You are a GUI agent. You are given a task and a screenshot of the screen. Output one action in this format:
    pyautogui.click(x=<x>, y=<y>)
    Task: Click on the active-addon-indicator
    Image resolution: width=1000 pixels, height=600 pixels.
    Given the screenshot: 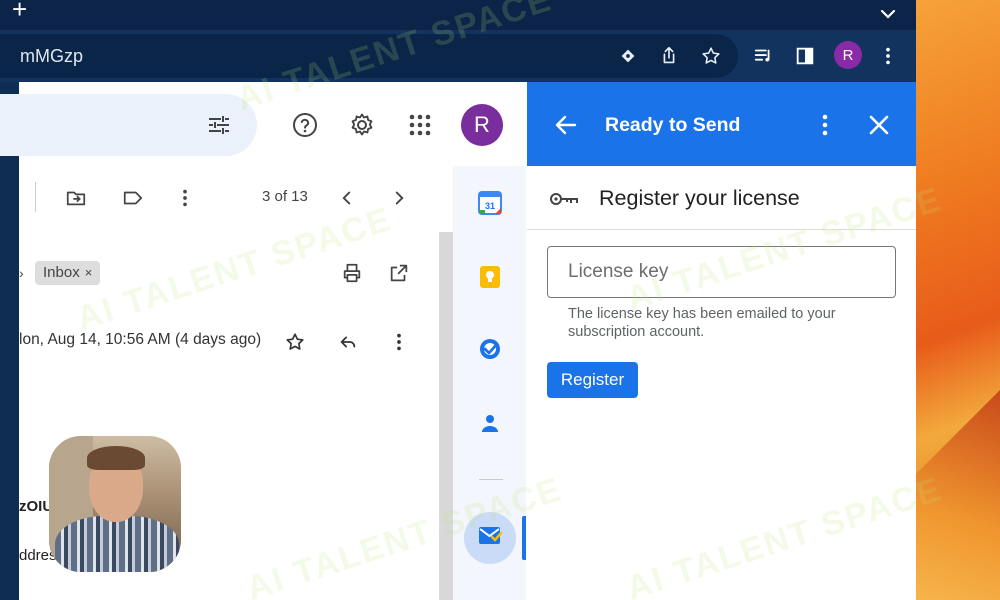 What is the action you would take?
    pyautogui.click(x=524, y=538)
    